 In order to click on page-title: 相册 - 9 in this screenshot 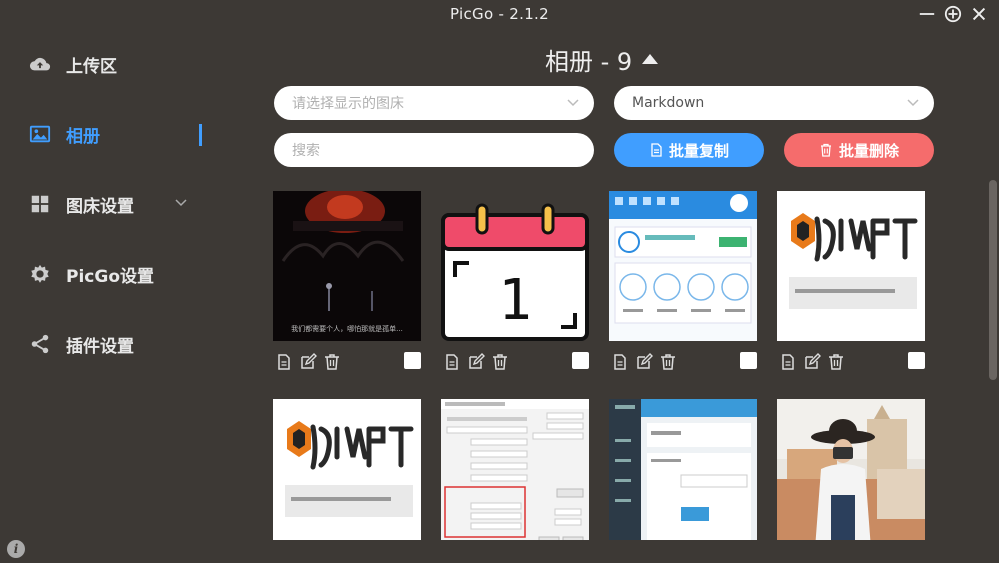, I will do `click(589, 62)`.